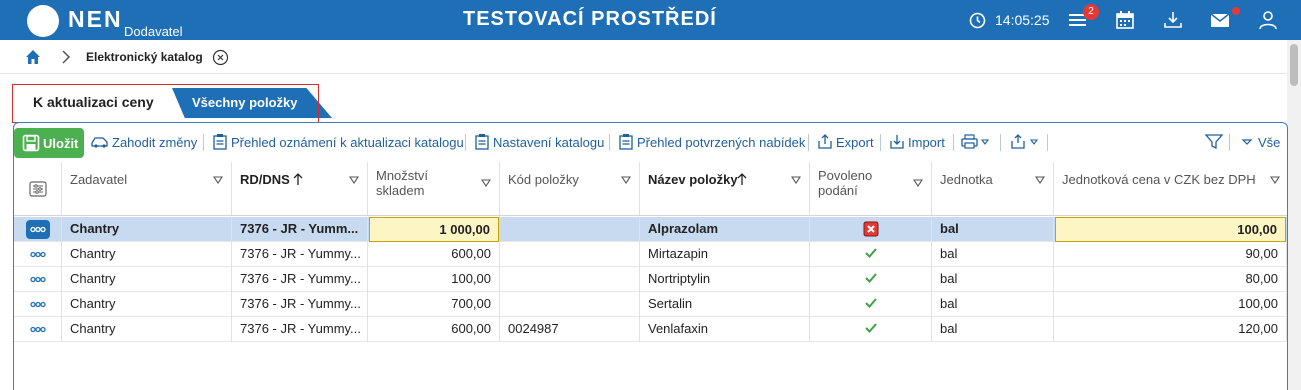 This screenshot has height=390, width=1301. Describe the element at coordinates (1173, 20) in the screenshot. I see `download-icon` at that location.